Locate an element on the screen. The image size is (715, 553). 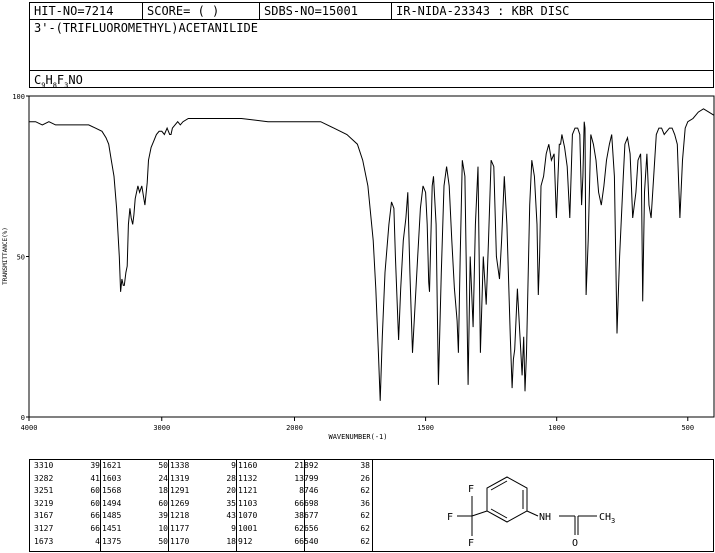
peak-transmittance: 28 is located at coordinates (231, 478).